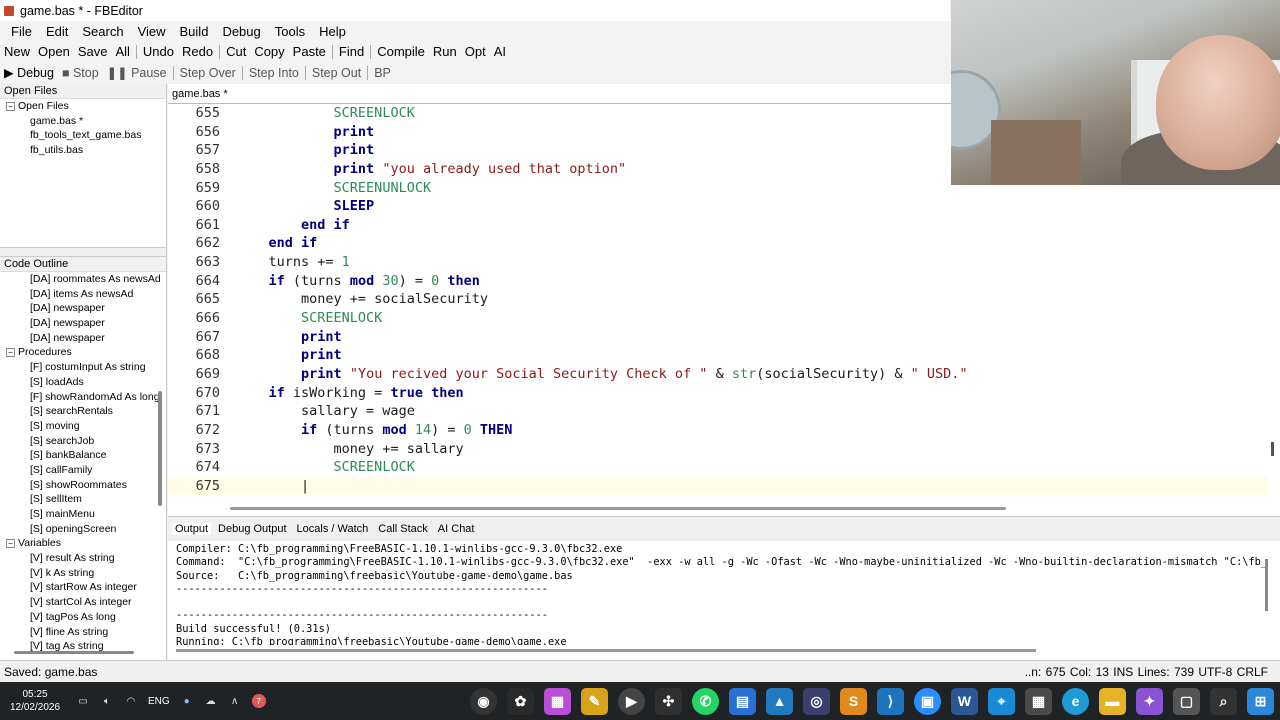 Image resolution: width=1280 pixels, height=720 pixels. I want to click on toolbar-new-button: New, so click(17, 51).